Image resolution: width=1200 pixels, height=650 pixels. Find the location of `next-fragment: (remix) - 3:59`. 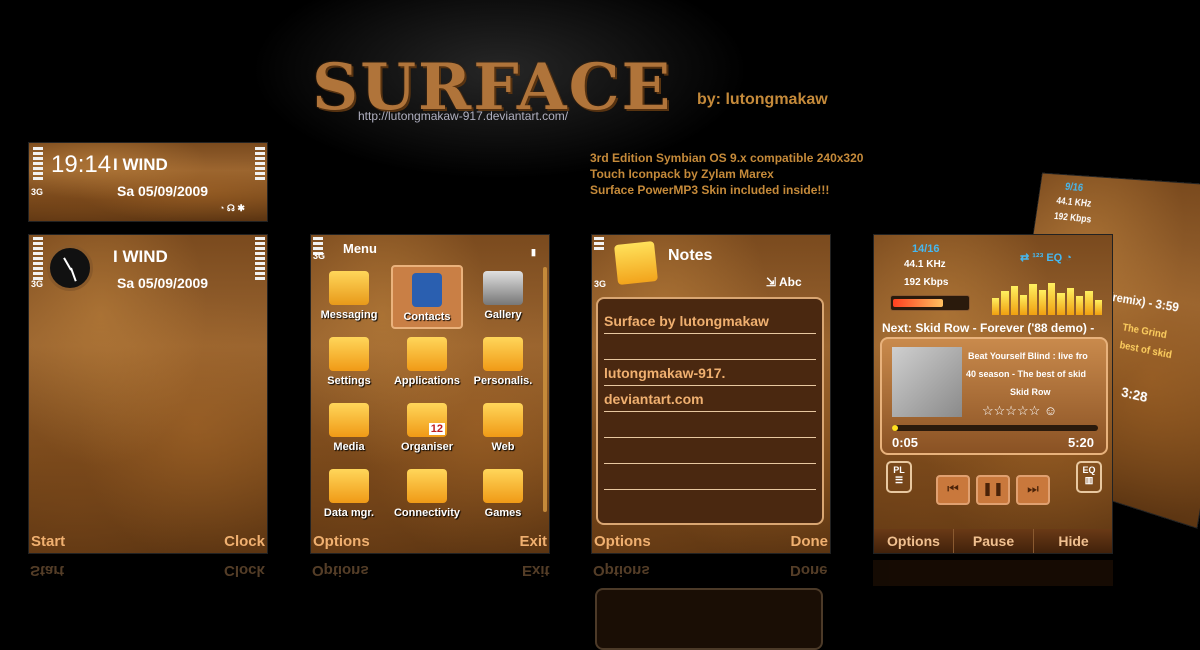

next-fragment: (remix) - 3:59 is located at coordinates (1144, 302).